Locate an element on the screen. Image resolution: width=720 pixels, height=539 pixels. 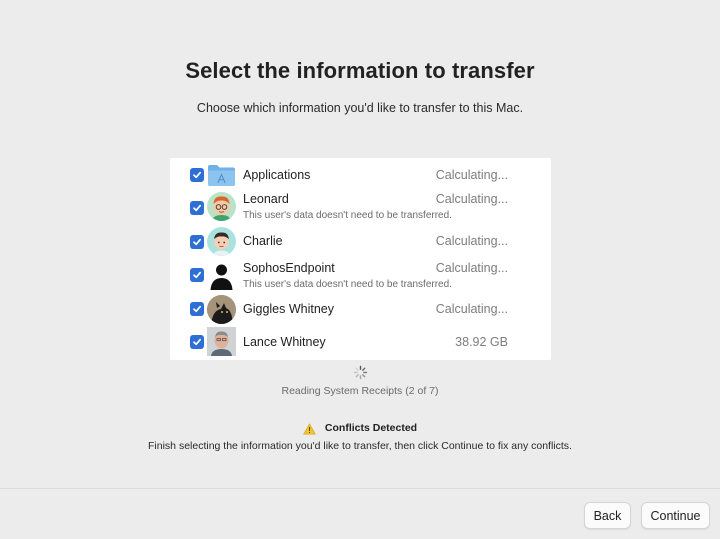
charlie-avatar is located at coordinates (221, 241).